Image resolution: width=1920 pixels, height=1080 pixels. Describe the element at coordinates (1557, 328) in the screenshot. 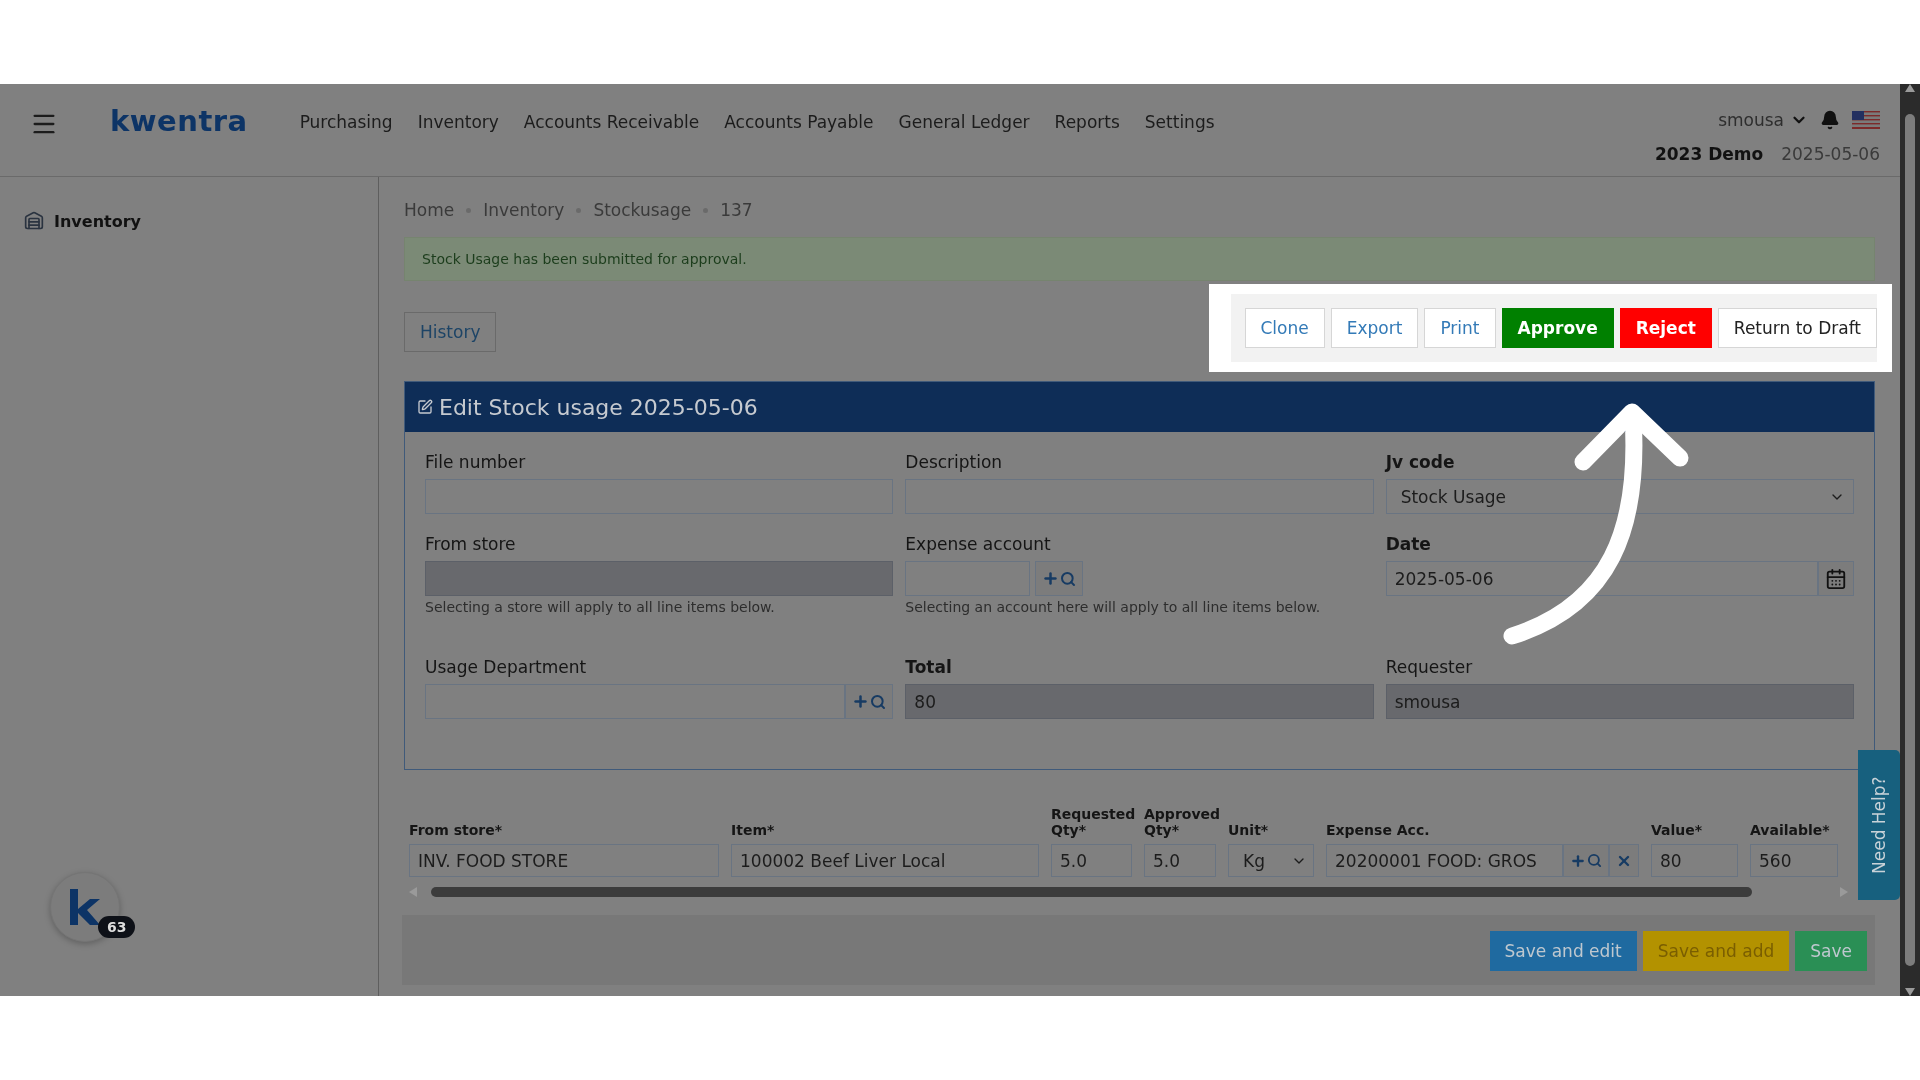

I see `action-button: Approve` at that location.